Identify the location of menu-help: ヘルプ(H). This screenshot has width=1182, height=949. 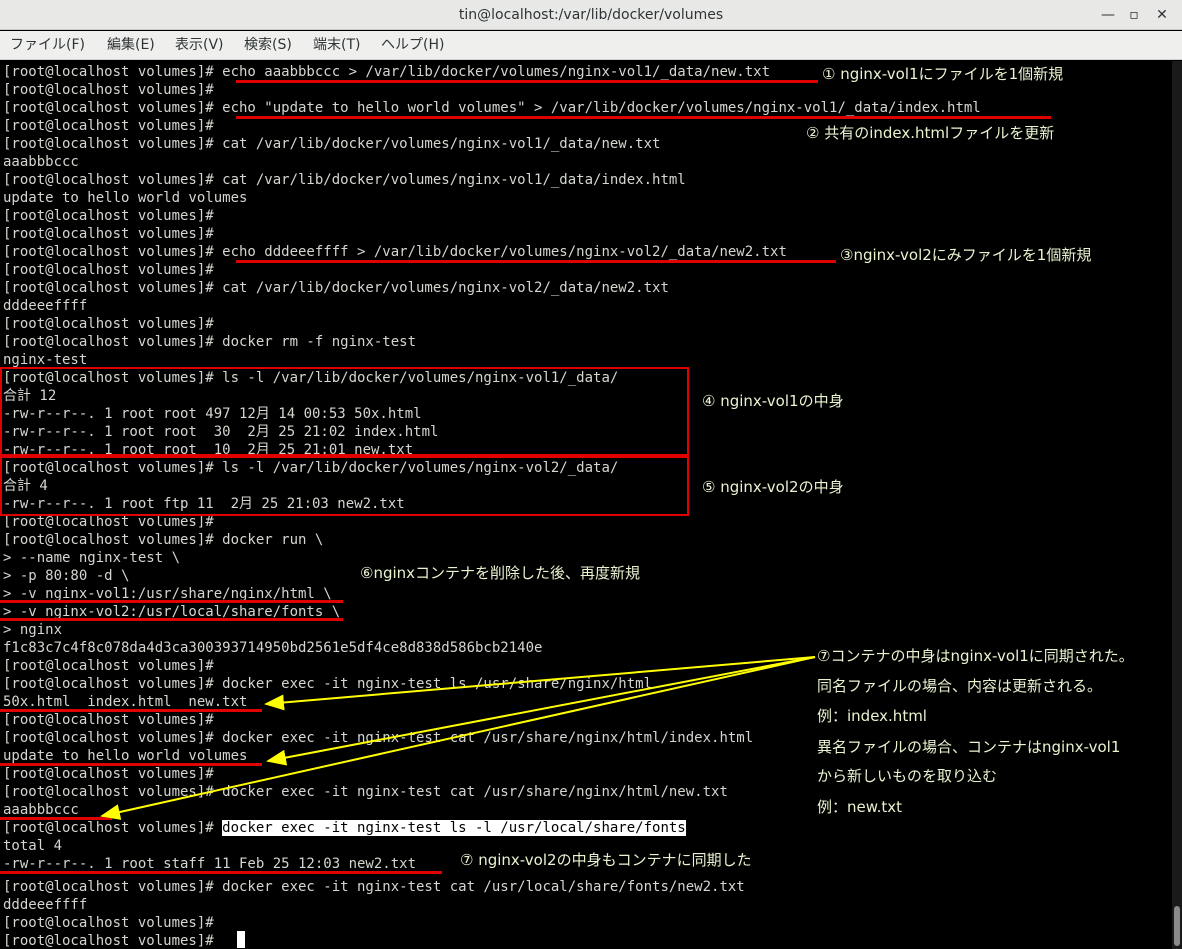
(412, 45).